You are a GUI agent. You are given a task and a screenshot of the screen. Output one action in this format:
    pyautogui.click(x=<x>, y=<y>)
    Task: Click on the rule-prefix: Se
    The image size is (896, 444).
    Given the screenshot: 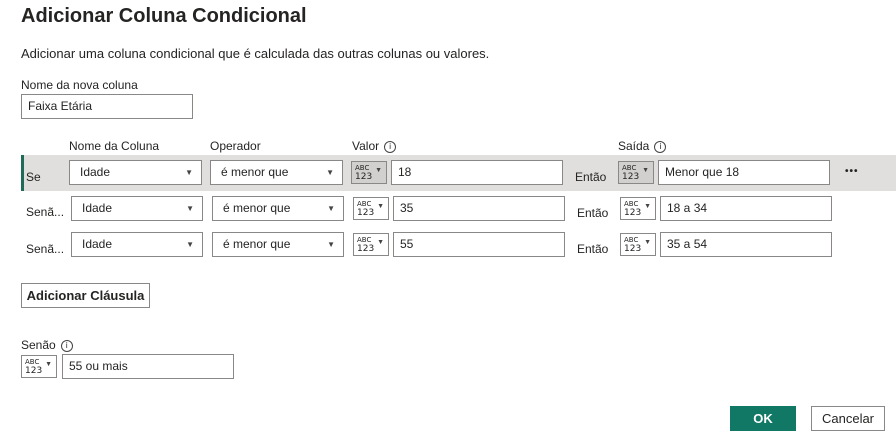 What is the action you would take?
    pyautogui.click(x=33, y=177)
    